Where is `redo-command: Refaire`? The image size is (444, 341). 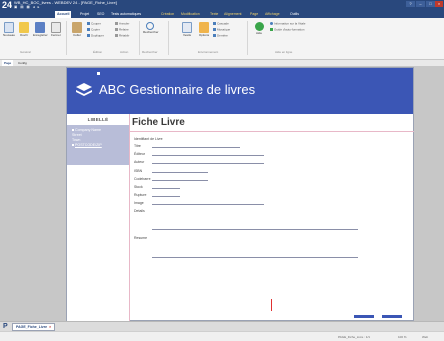
redo-command: Refaire is located at coordinates (122, 30).